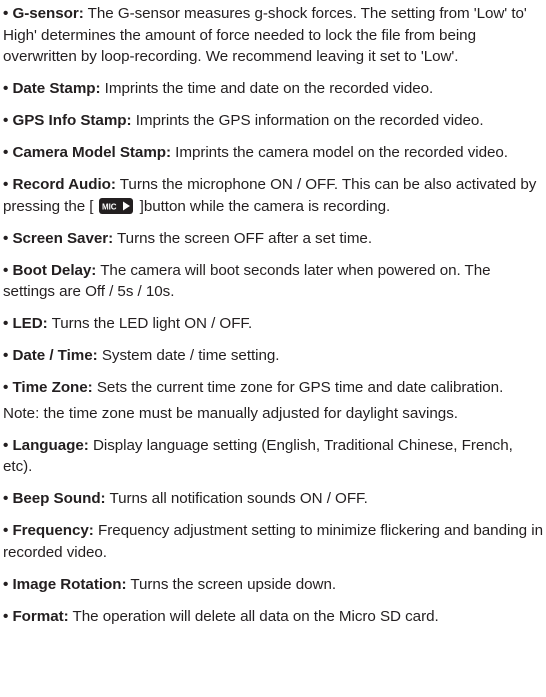 Image resolution: width=546 pixels, height=697 pixels. I want to click on term-image-rotation: Image Rotation:, so click(69, 584).